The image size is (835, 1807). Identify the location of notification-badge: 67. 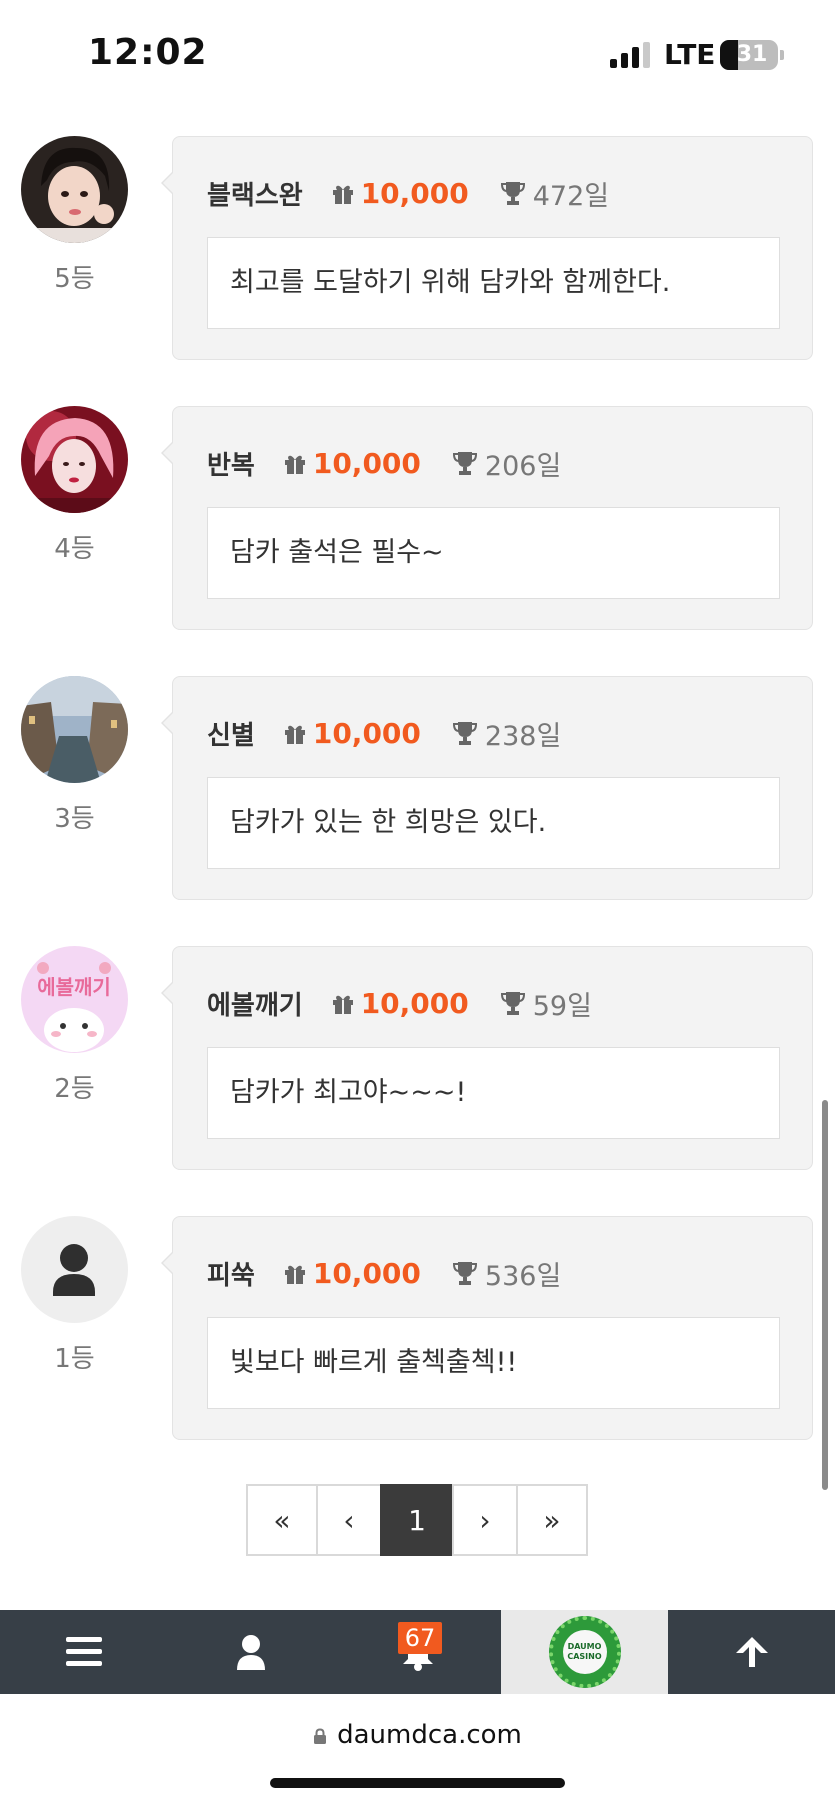
(420, 1638).